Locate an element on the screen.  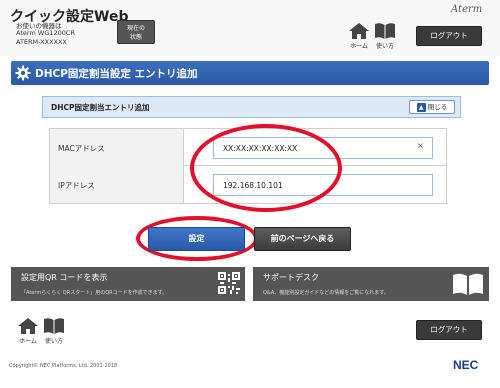
howto-nav-button: 使い方 is located at coordinates (385, 36).